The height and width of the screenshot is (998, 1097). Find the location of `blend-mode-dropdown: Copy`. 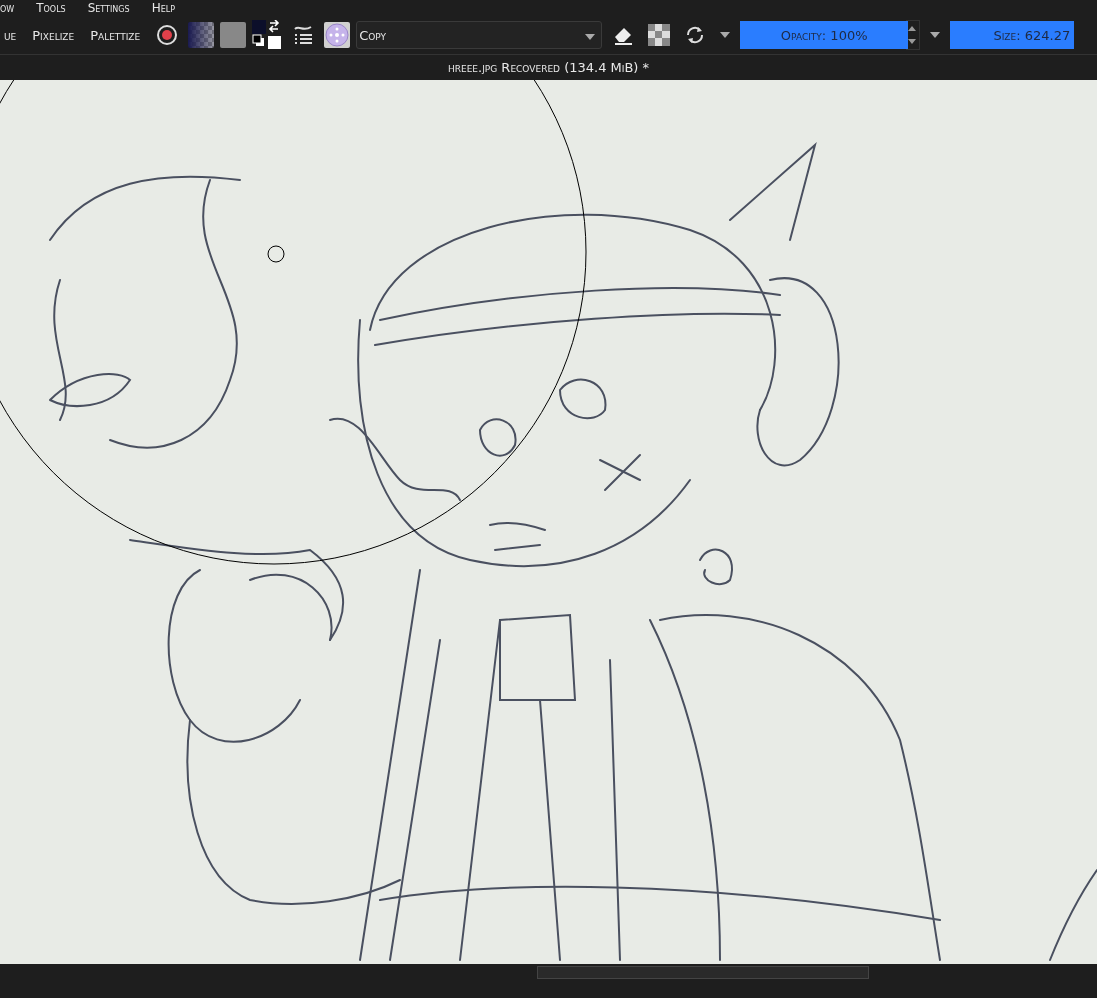

blend-mode-dropdown: Copy is located at coordinates (479, 35).